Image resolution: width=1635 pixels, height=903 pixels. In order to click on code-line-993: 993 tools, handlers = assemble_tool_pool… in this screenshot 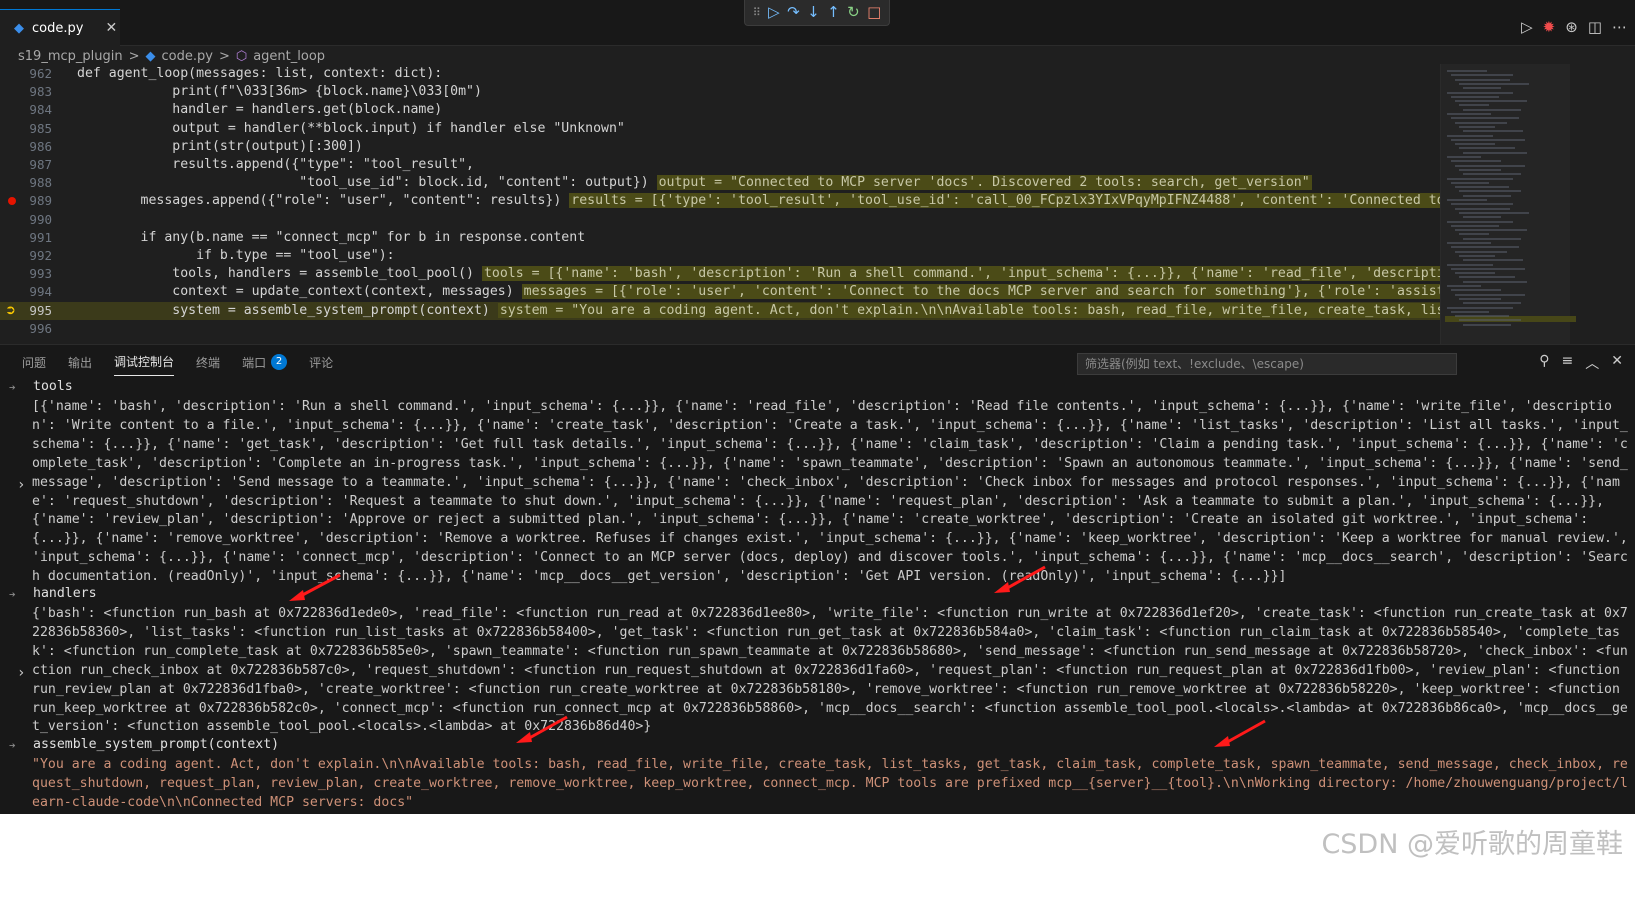, I will do `click(720, 274)`.